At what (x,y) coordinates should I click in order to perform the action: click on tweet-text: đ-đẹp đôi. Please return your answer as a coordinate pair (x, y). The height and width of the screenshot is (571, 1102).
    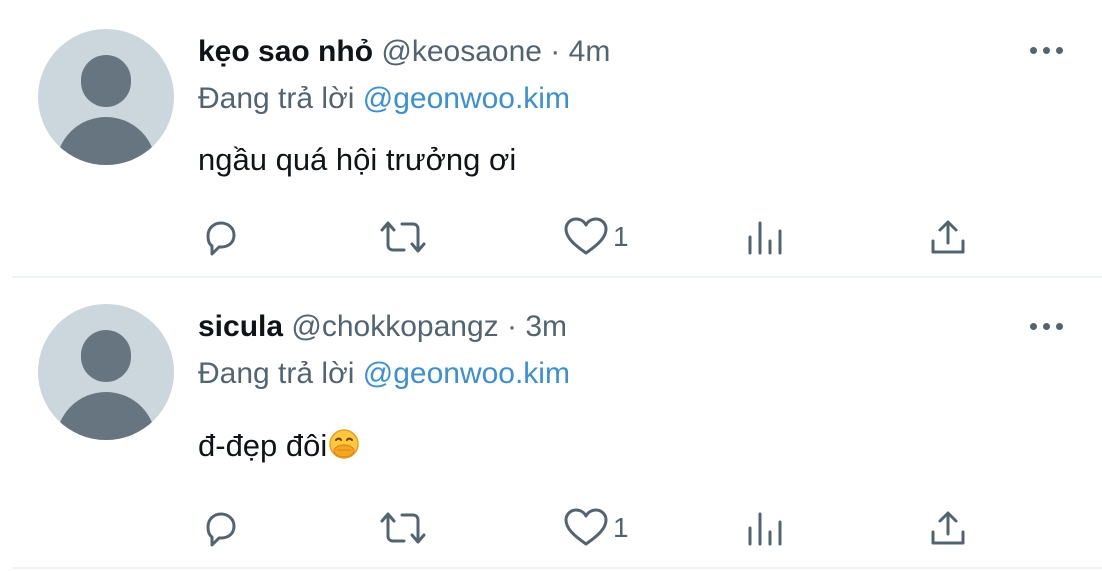
    Looking at the image, I should click on (279, 448).